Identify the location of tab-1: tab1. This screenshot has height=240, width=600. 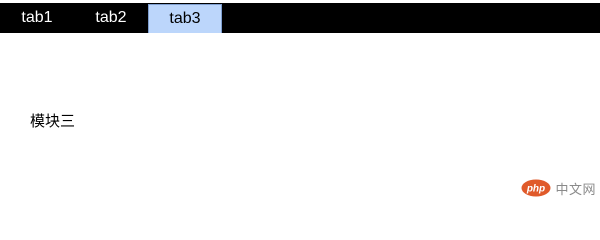
(37, 18).